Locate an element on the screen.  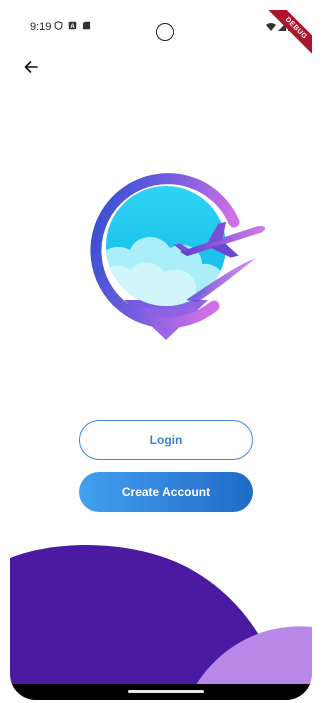
debug-banner: DEBUG is located at coordinates (287, 35).